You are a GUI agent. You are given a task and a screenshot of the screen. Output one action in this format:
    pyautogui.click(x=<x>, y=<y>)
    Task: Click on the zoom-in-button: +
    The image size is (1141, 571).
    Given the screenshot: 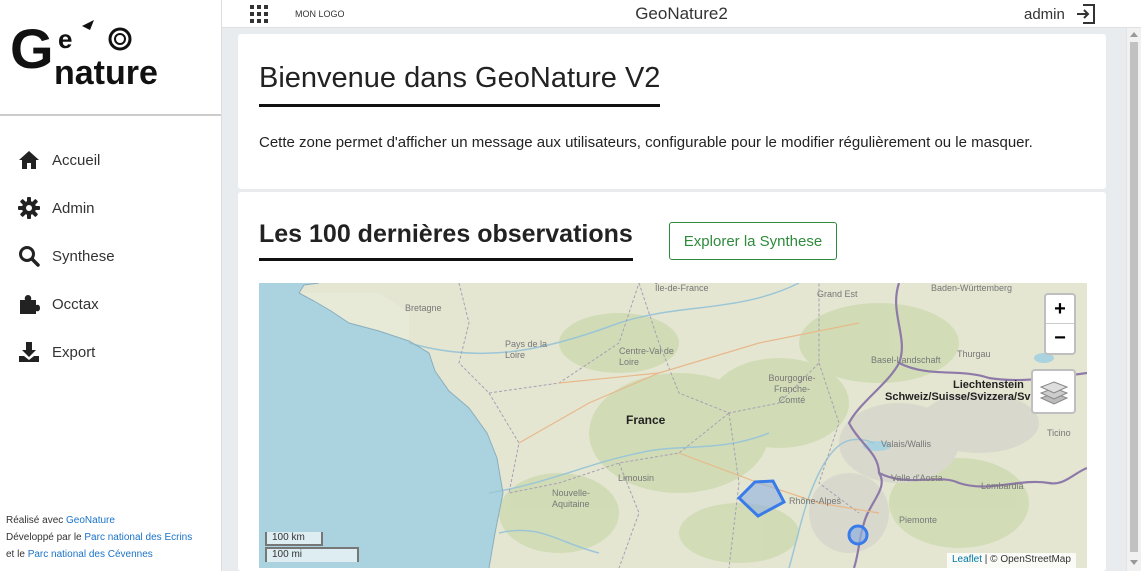 What is the action you would take?
    pyautogui.click(x=1060, y=309)
    